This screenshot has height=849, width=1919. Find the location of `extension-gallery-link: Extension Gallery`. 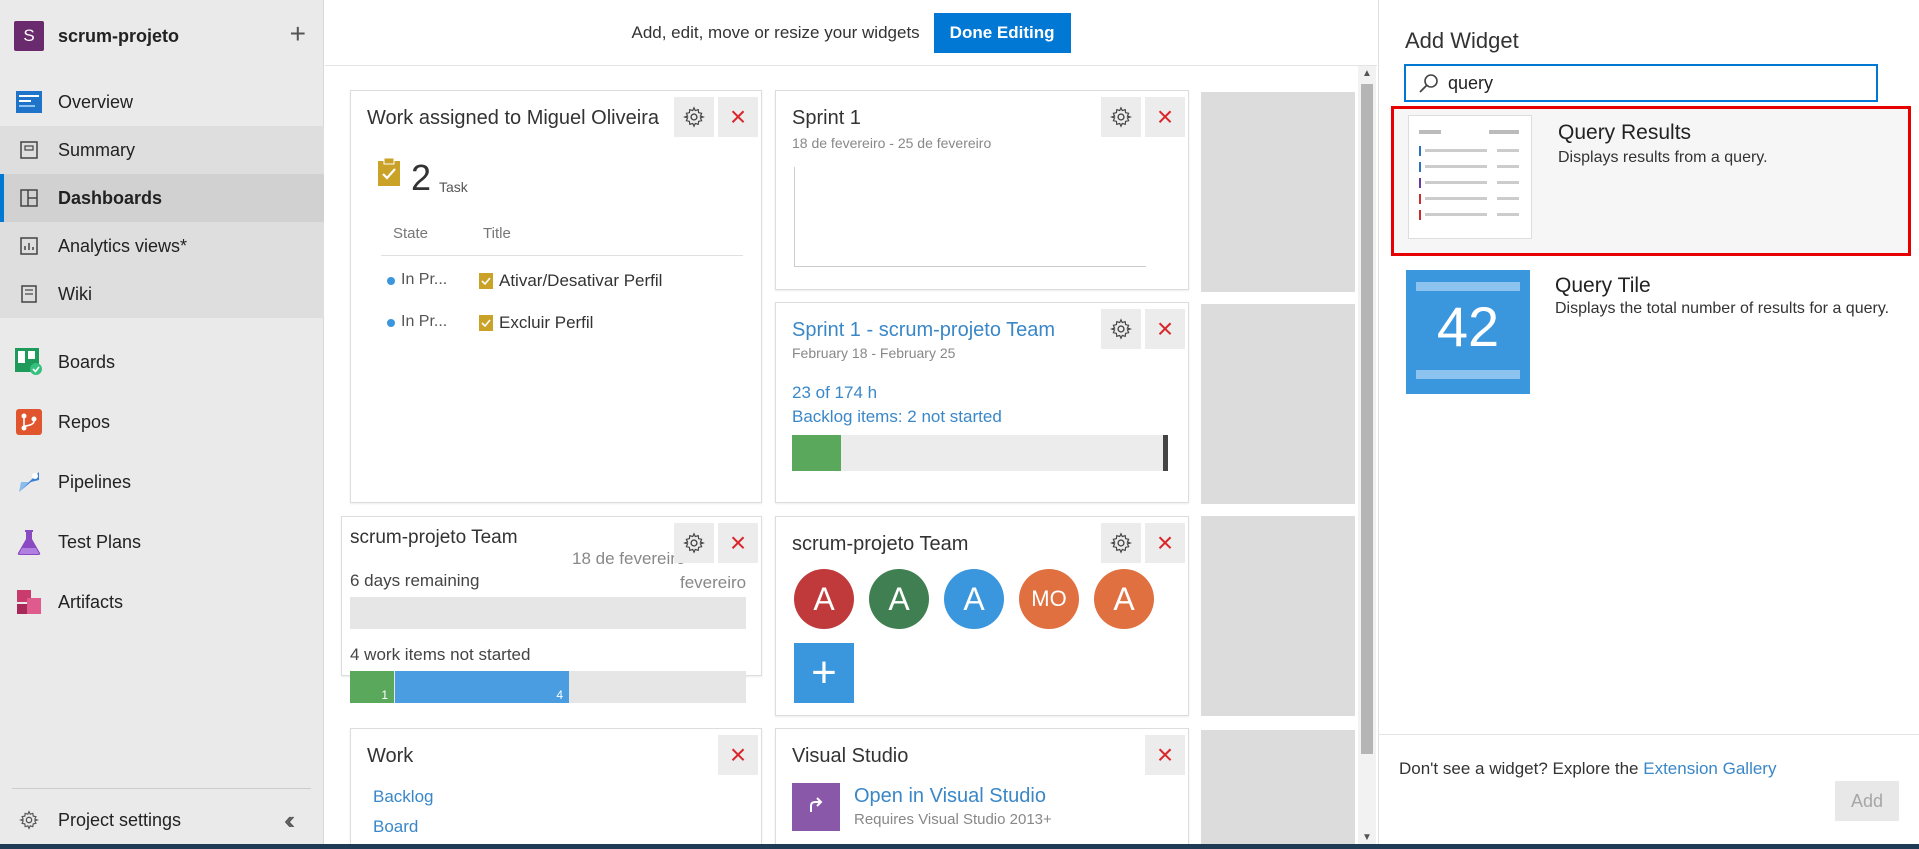

extension-gallery-link: Extension Gallery is located at coordinates (1709, 768).